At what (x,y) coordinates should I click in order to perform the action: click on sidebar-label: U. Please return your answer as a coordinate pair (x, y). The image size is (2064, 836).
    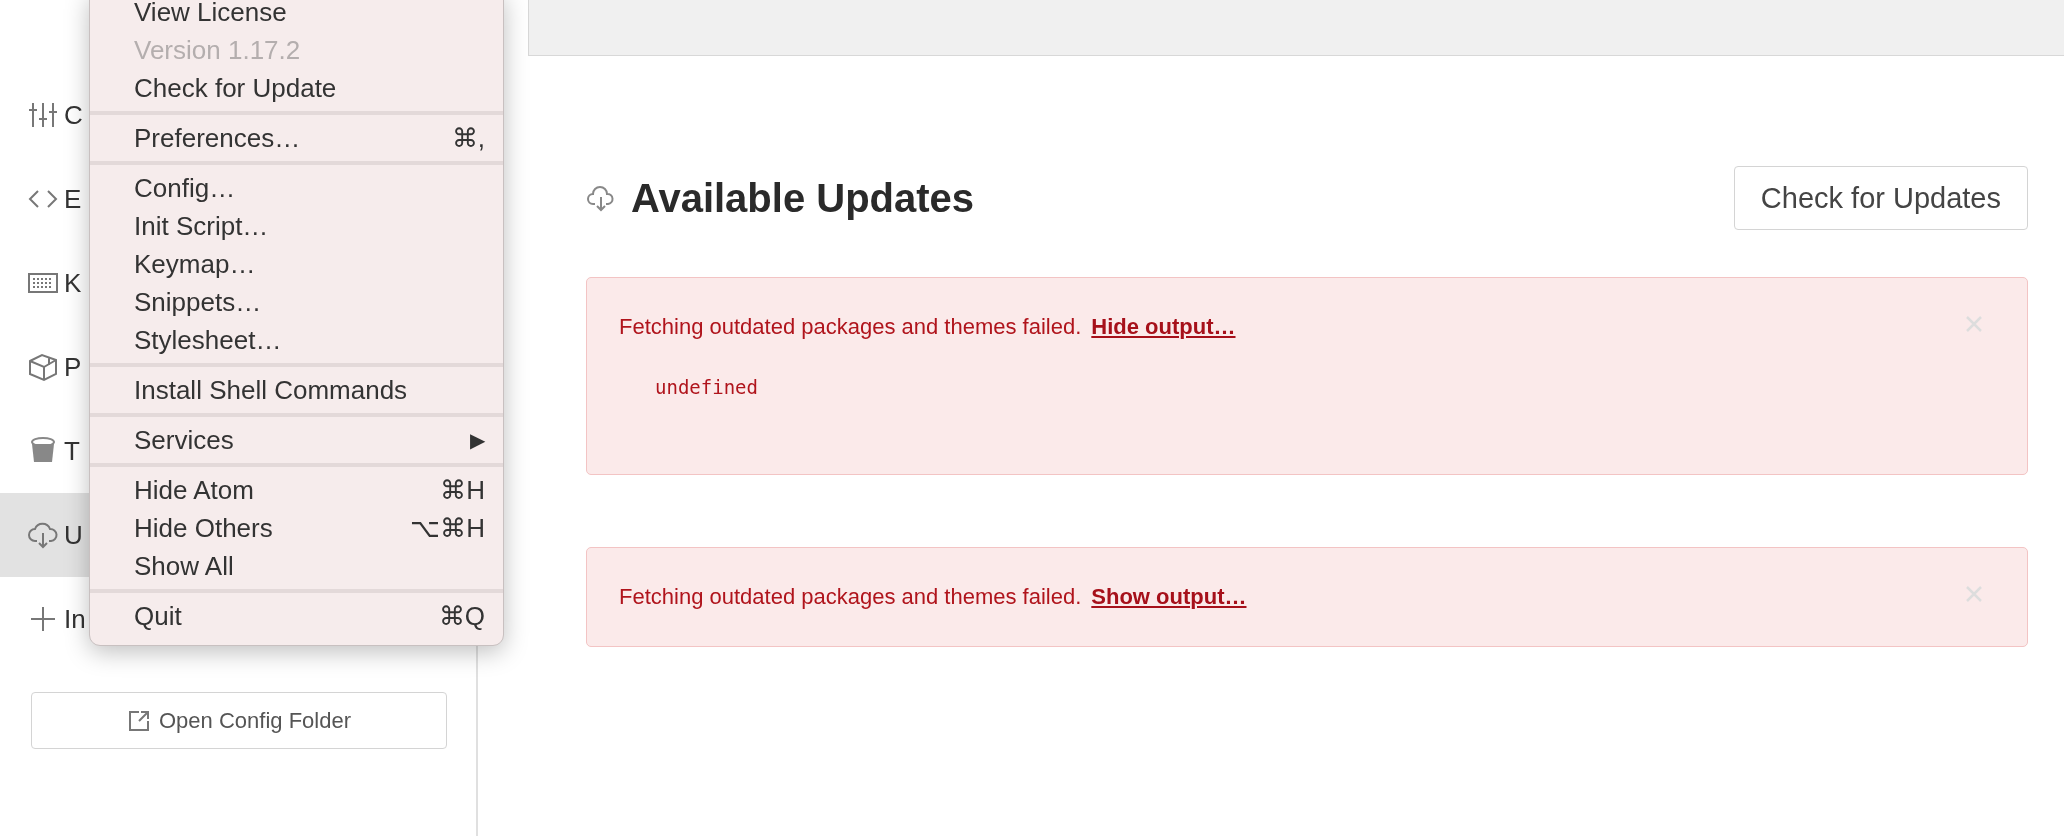
    Looking at the image, I should click on (73, 535).